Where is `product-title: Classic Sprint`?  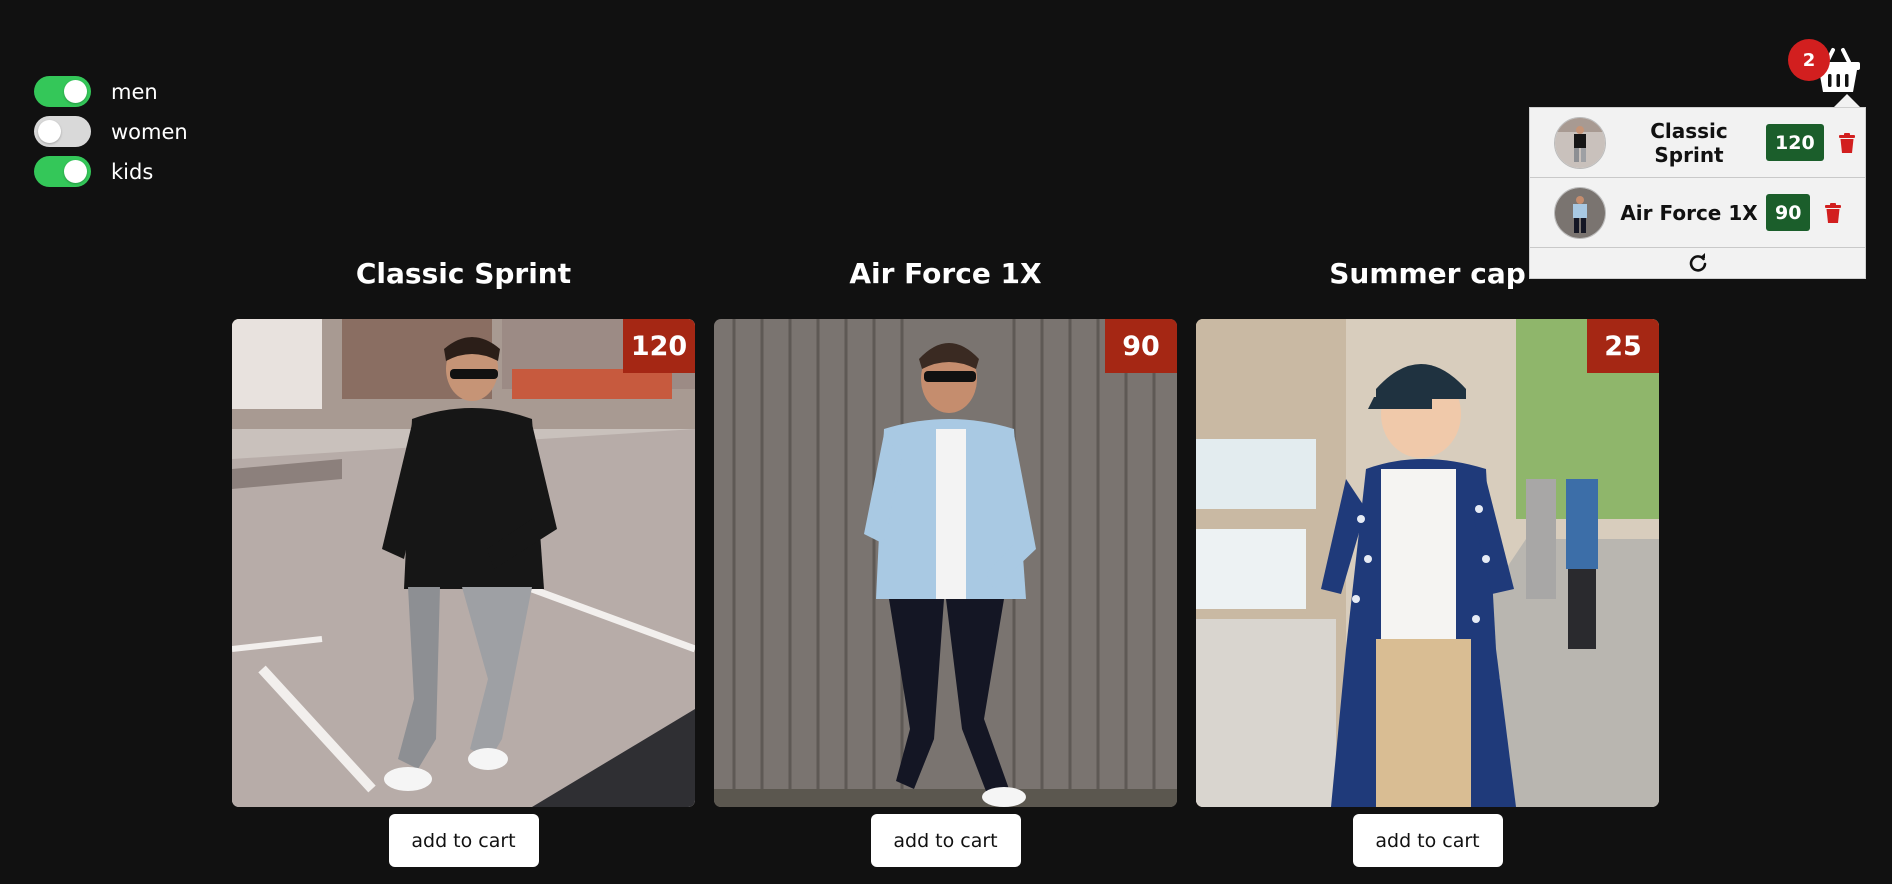
product-title: Classic Sprint is located at coordinates (463, 273).